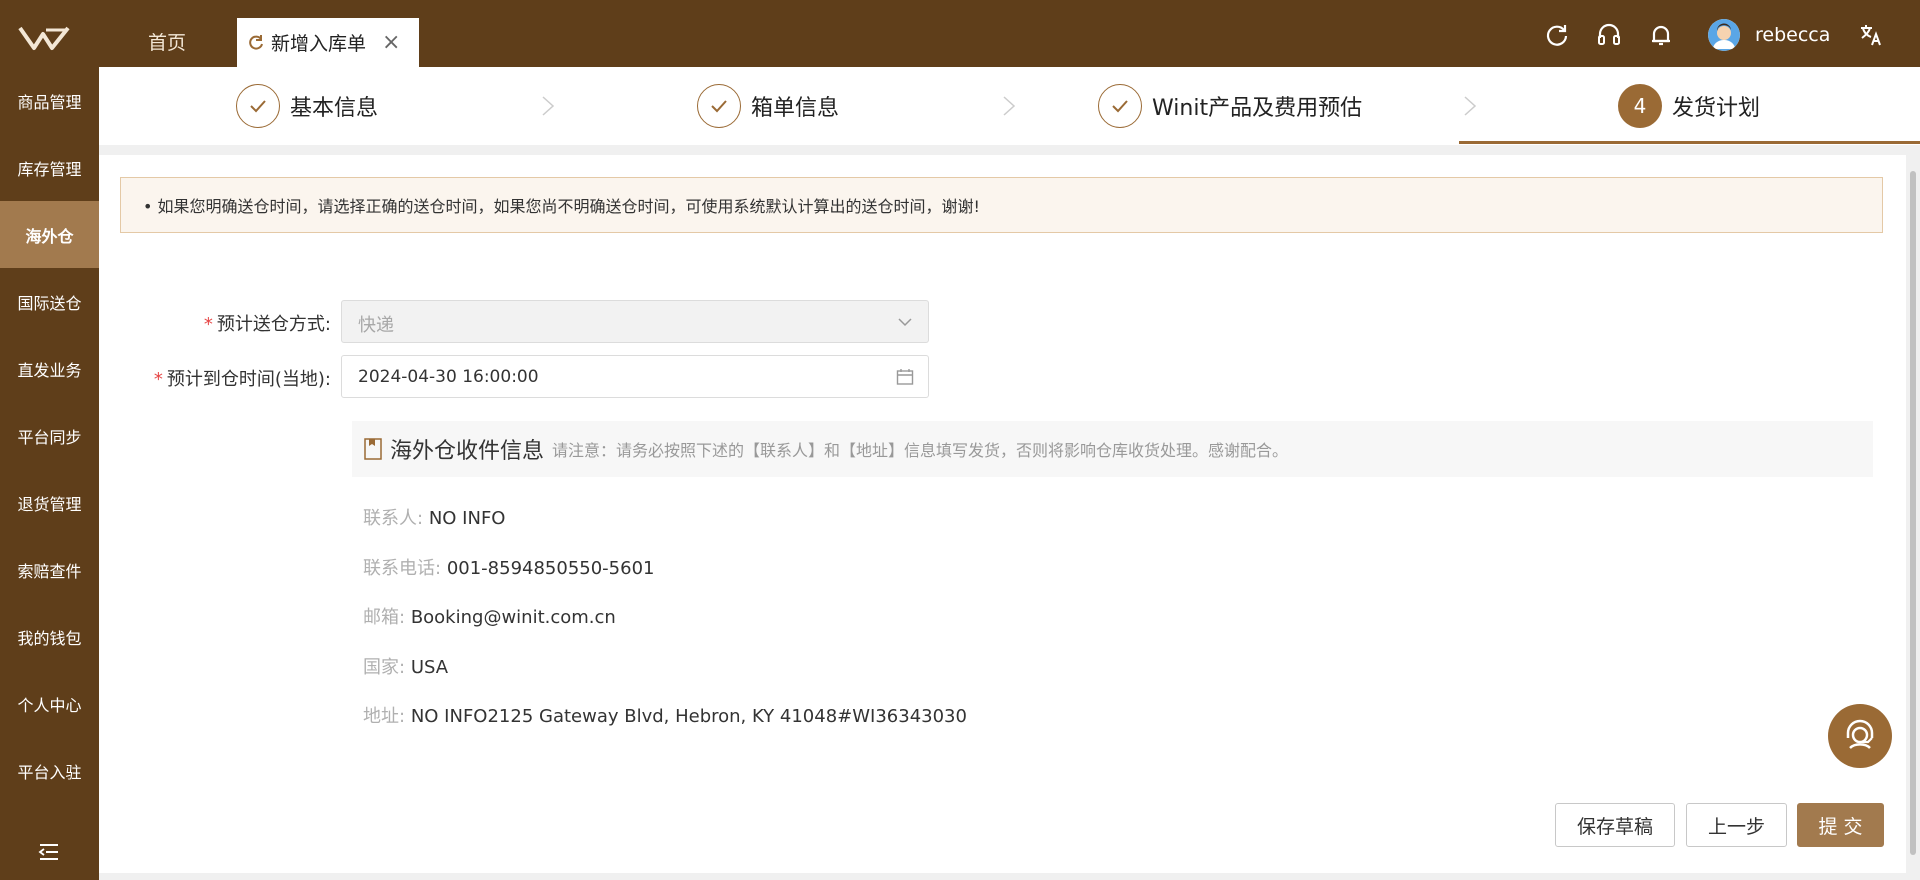 The width and height of the screenshot is (1920, 880). What do you see at coordinates (373, 449) in the screenshot?
I see `document-icon` at bounding box center [373, 449].